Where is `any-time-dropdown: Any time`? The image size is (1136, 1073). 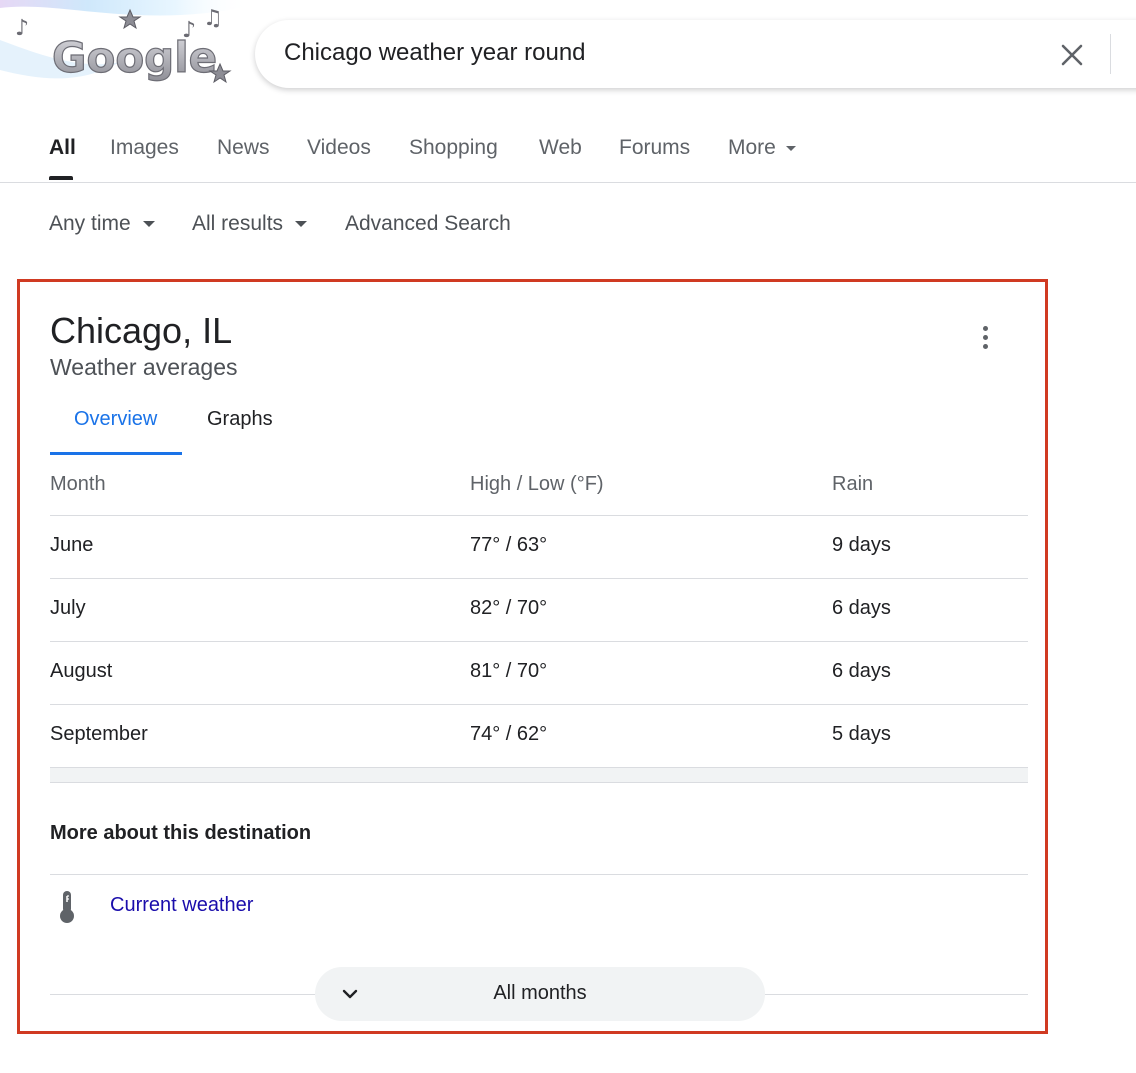 any-time-dropdown: Any time is located at coordinates (102, 224).